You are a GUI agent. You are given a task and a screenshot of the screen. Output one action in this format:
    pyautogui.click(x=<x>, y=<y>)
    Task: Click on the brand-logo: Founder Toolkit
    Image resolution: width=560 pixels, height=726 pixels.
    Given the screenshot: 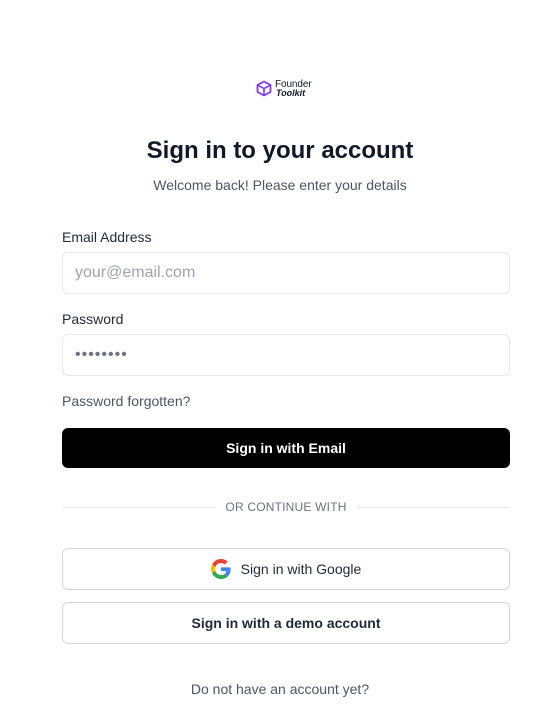 What is the action you would take?
    pyautogui.click(x=284, y=88)
    